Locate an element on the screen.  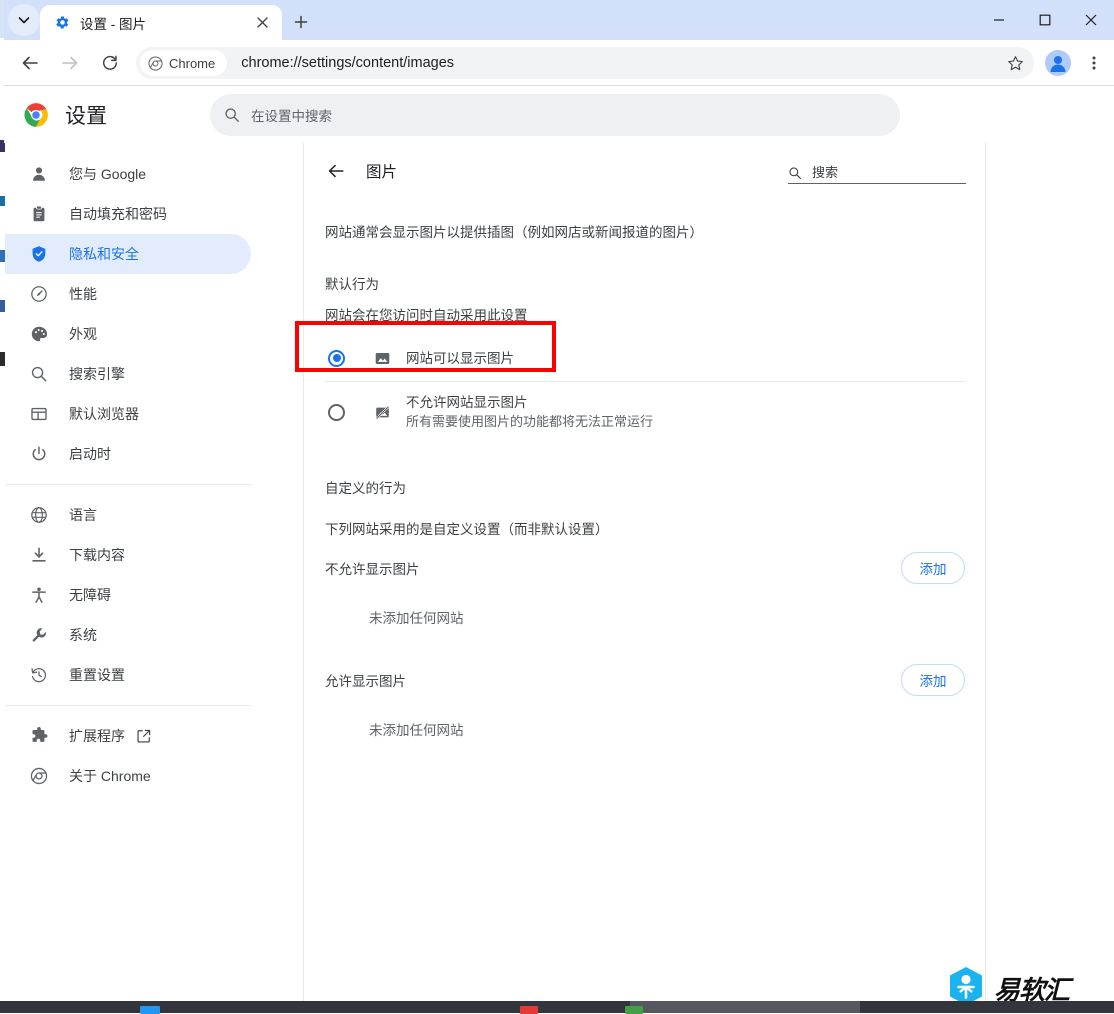
empty-site-list-block: 未添加任何网站 is located at coordinates (416, 618).